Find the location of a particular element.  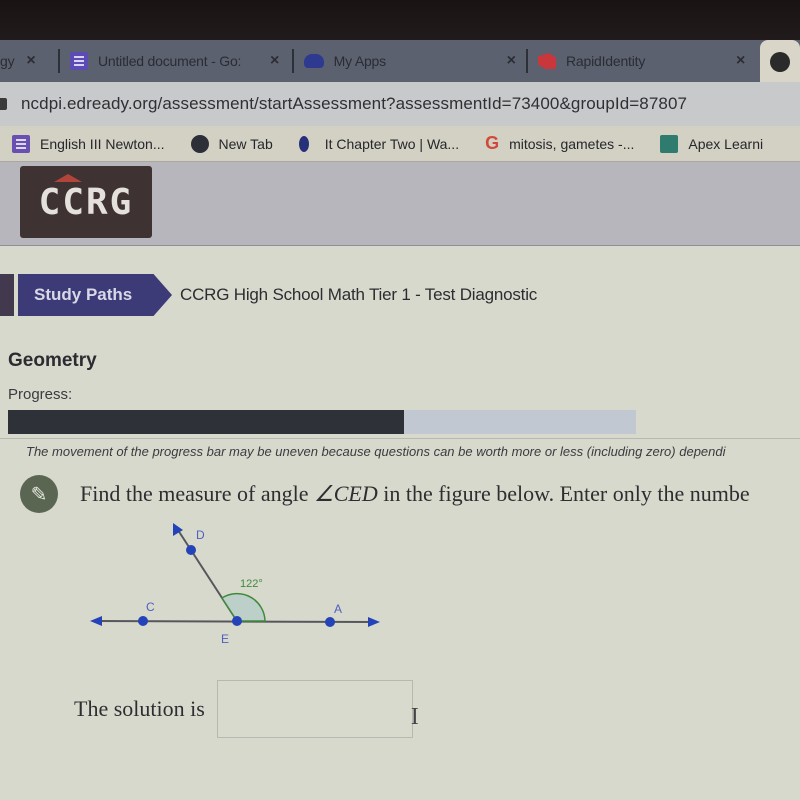

bookmark-label: New Tab is located at coordinates (245, 143).